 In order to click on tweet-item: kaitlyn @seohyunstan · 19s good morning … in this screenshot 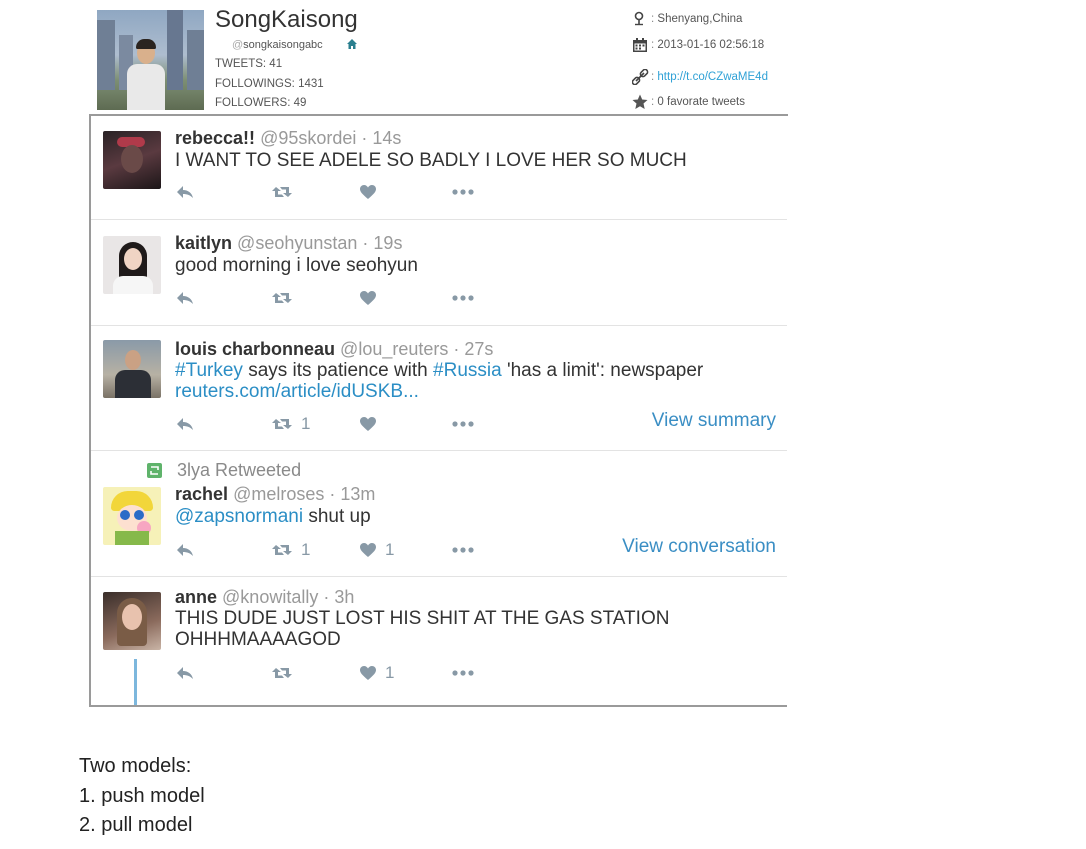, I will do `click(439, 273)`.